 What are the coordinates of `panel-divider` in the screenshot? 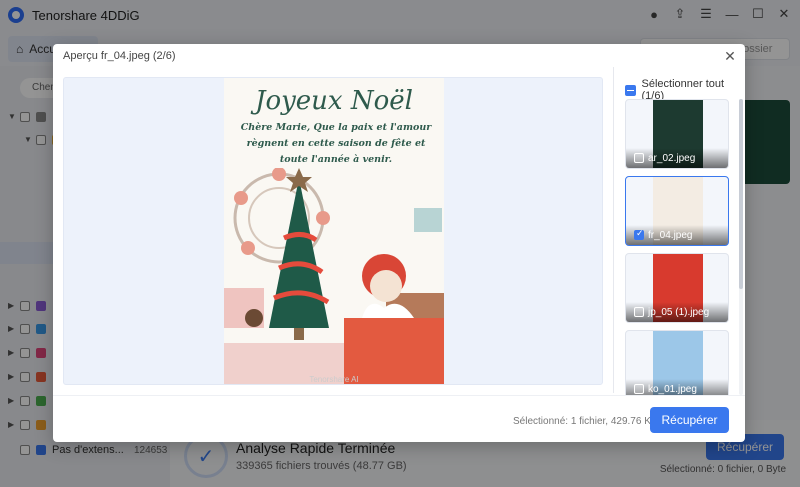 It's located at (613, 230).